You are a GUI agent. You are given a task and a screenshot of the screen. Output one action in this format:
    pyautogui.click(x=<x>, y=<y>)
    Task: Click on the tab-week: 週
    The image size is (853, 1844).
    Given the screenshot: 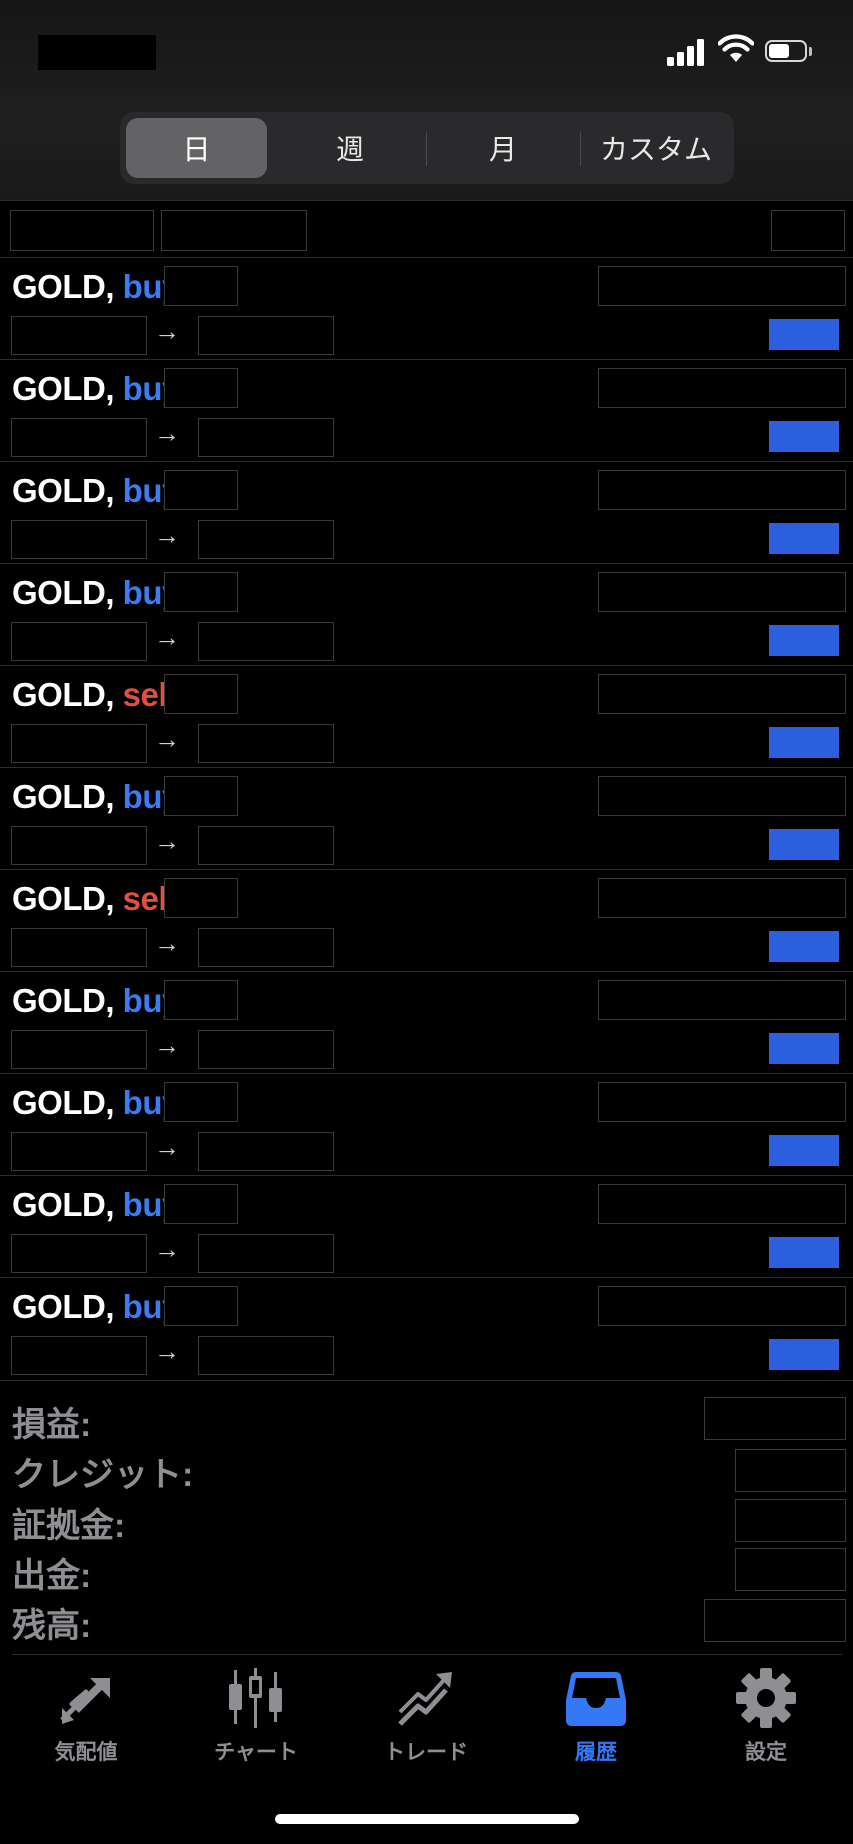 What is the action you would take?
    pyautogui.click(x=350, y=148)
    